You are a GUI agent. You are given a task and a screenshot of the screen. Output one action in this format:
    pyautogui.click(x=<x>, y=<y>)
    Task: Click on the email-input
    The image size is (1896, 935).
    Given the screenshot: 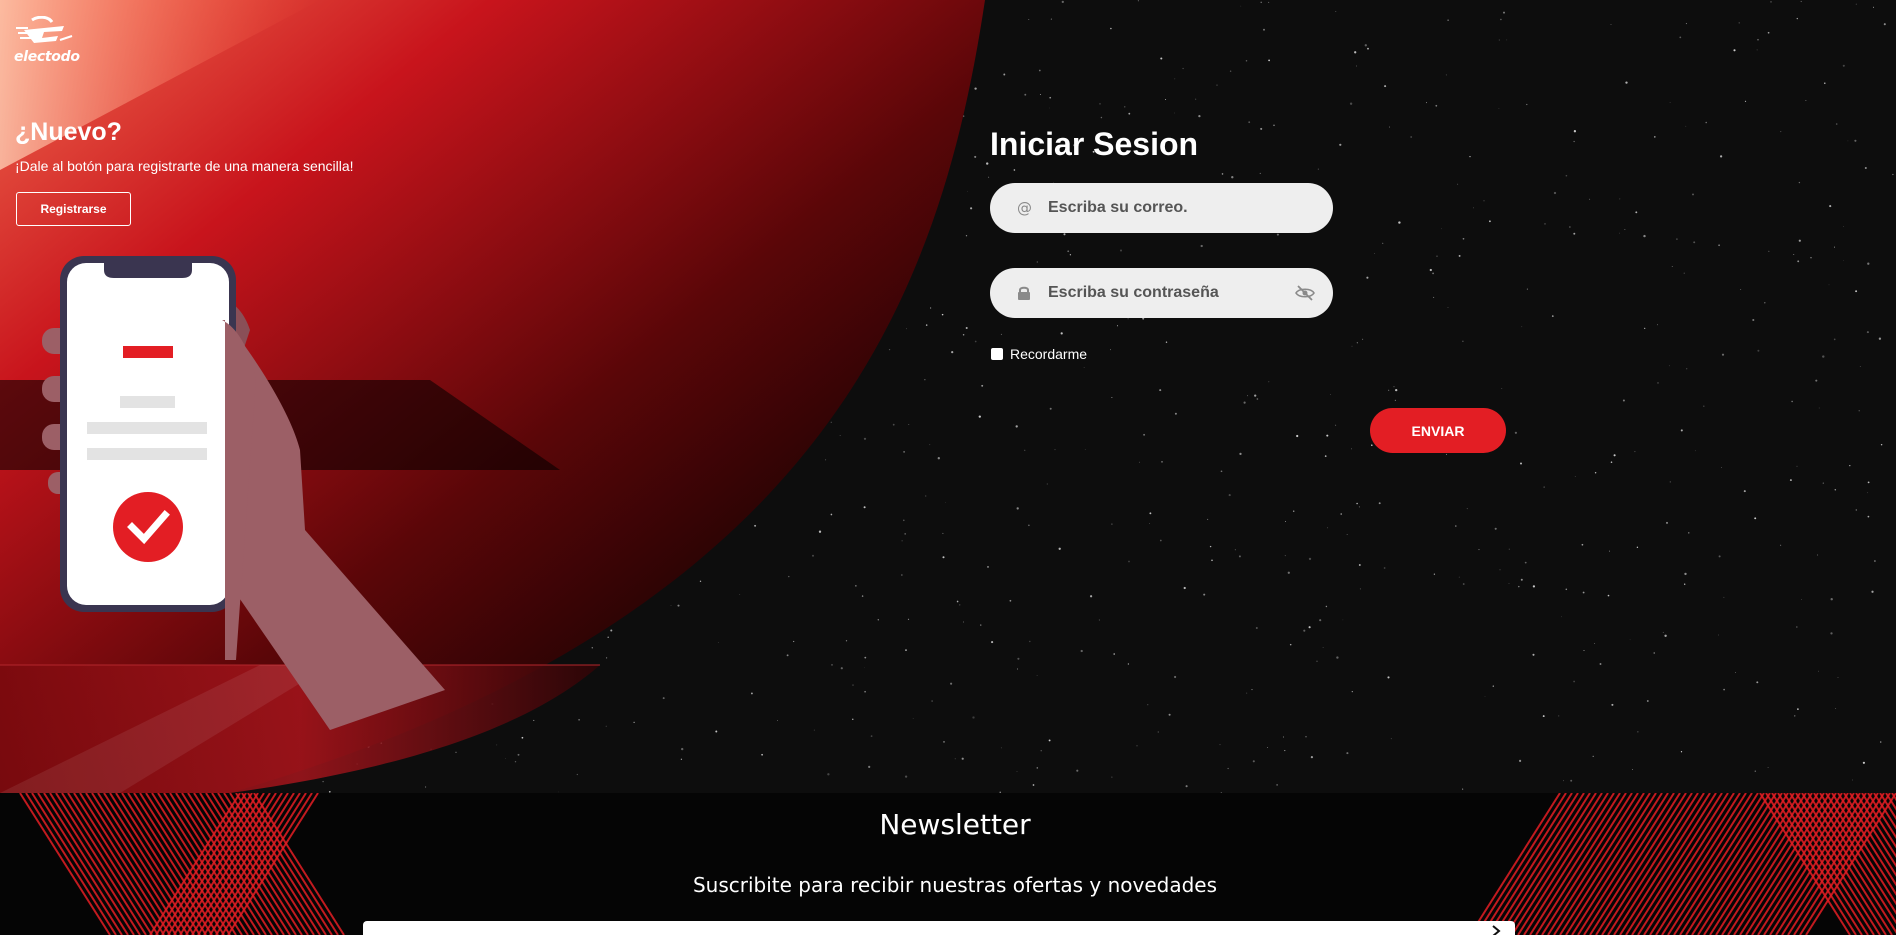 What is the action you would take?
    pyautogui.click(x=1163, y=208)
    